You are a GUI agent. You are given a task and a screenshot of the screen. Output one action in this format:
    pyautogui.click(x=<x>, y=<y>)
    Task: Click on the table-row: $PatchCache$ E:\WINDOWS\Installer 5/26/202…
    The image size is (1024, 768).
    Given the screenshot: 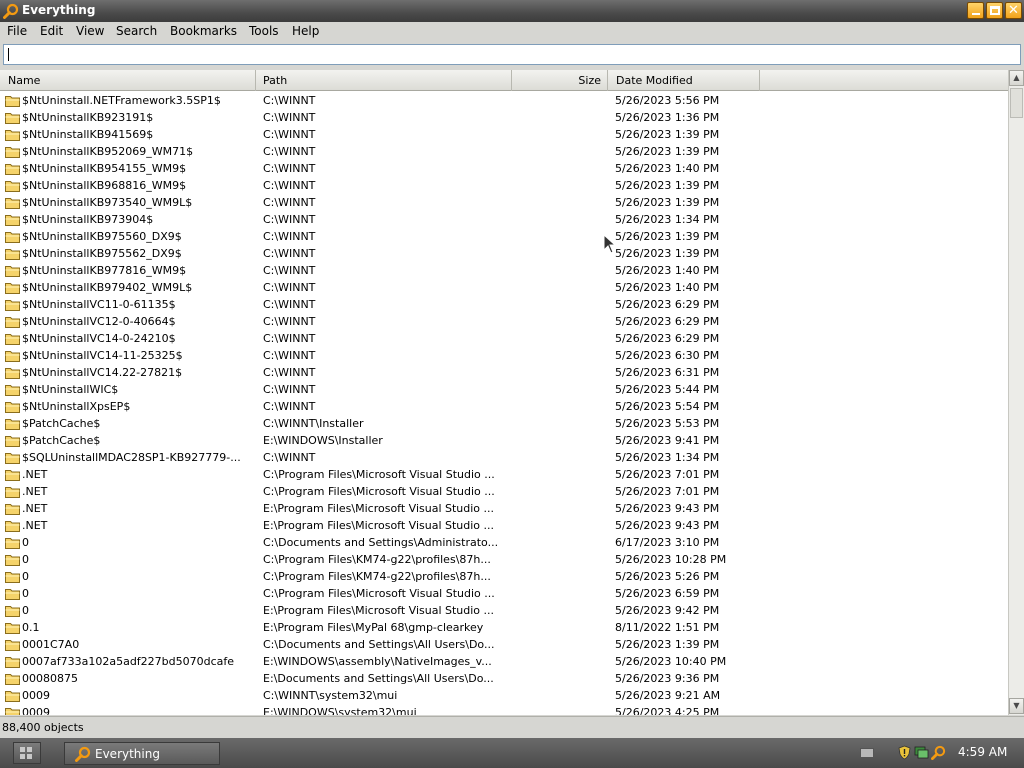 What is the action you would take?
    pyautogui.click(x=504, y=440)
    